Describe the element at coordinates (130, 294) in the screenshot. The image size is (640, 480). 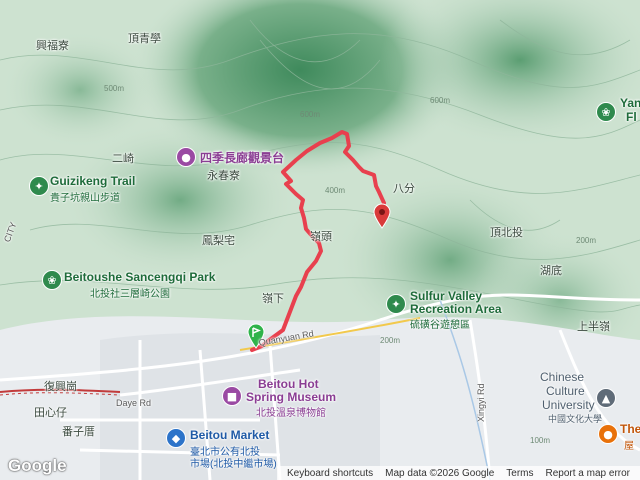
I see `poi-beitoushe-zh: 北投社三層崎公園` at that location.